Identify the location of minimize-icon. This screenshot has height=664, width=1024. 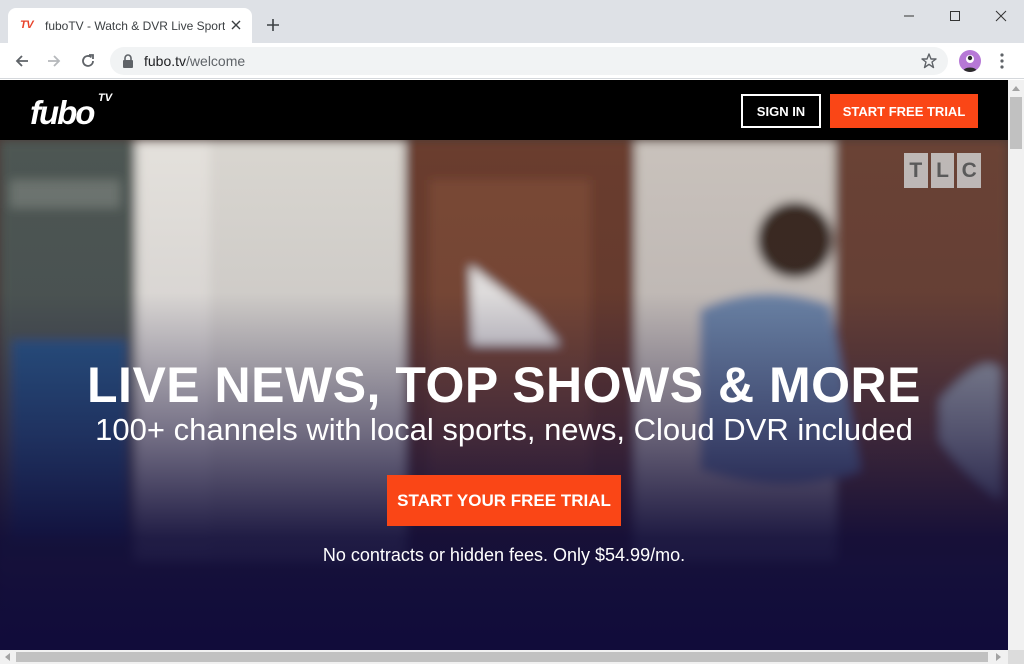
(909, 16).